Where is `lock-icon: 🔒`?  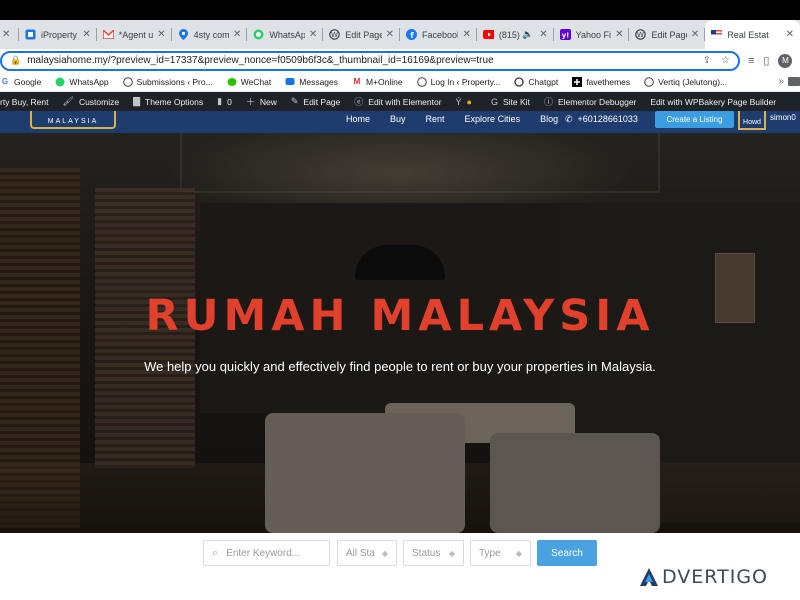
lock-icon: 🔒 is located at coordinates (15, 60).